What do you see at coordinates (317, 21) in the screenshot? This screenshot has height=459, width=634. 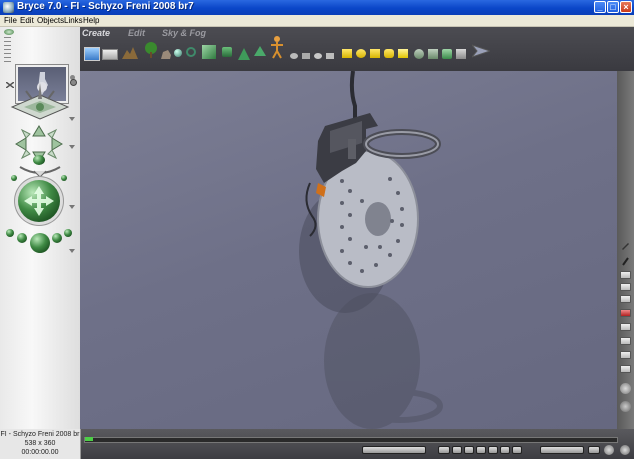 I see `menu-bar: File Edit Objects Links Help` at bounding box center [317, 21].